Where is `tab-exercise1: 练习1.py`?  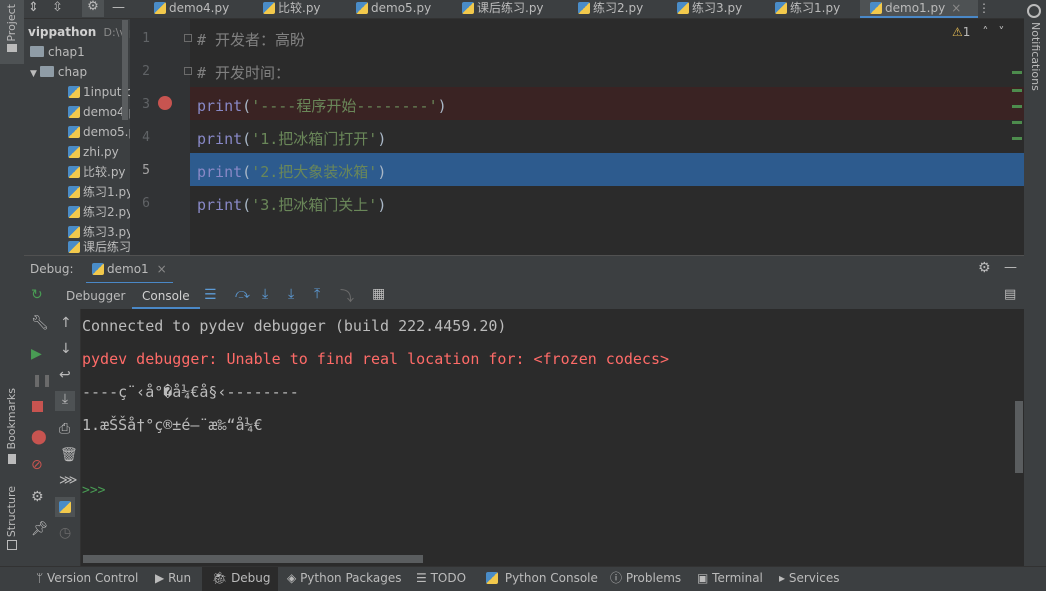
tab-exercise1: 练习1.py is located at coordinates (807, 9).